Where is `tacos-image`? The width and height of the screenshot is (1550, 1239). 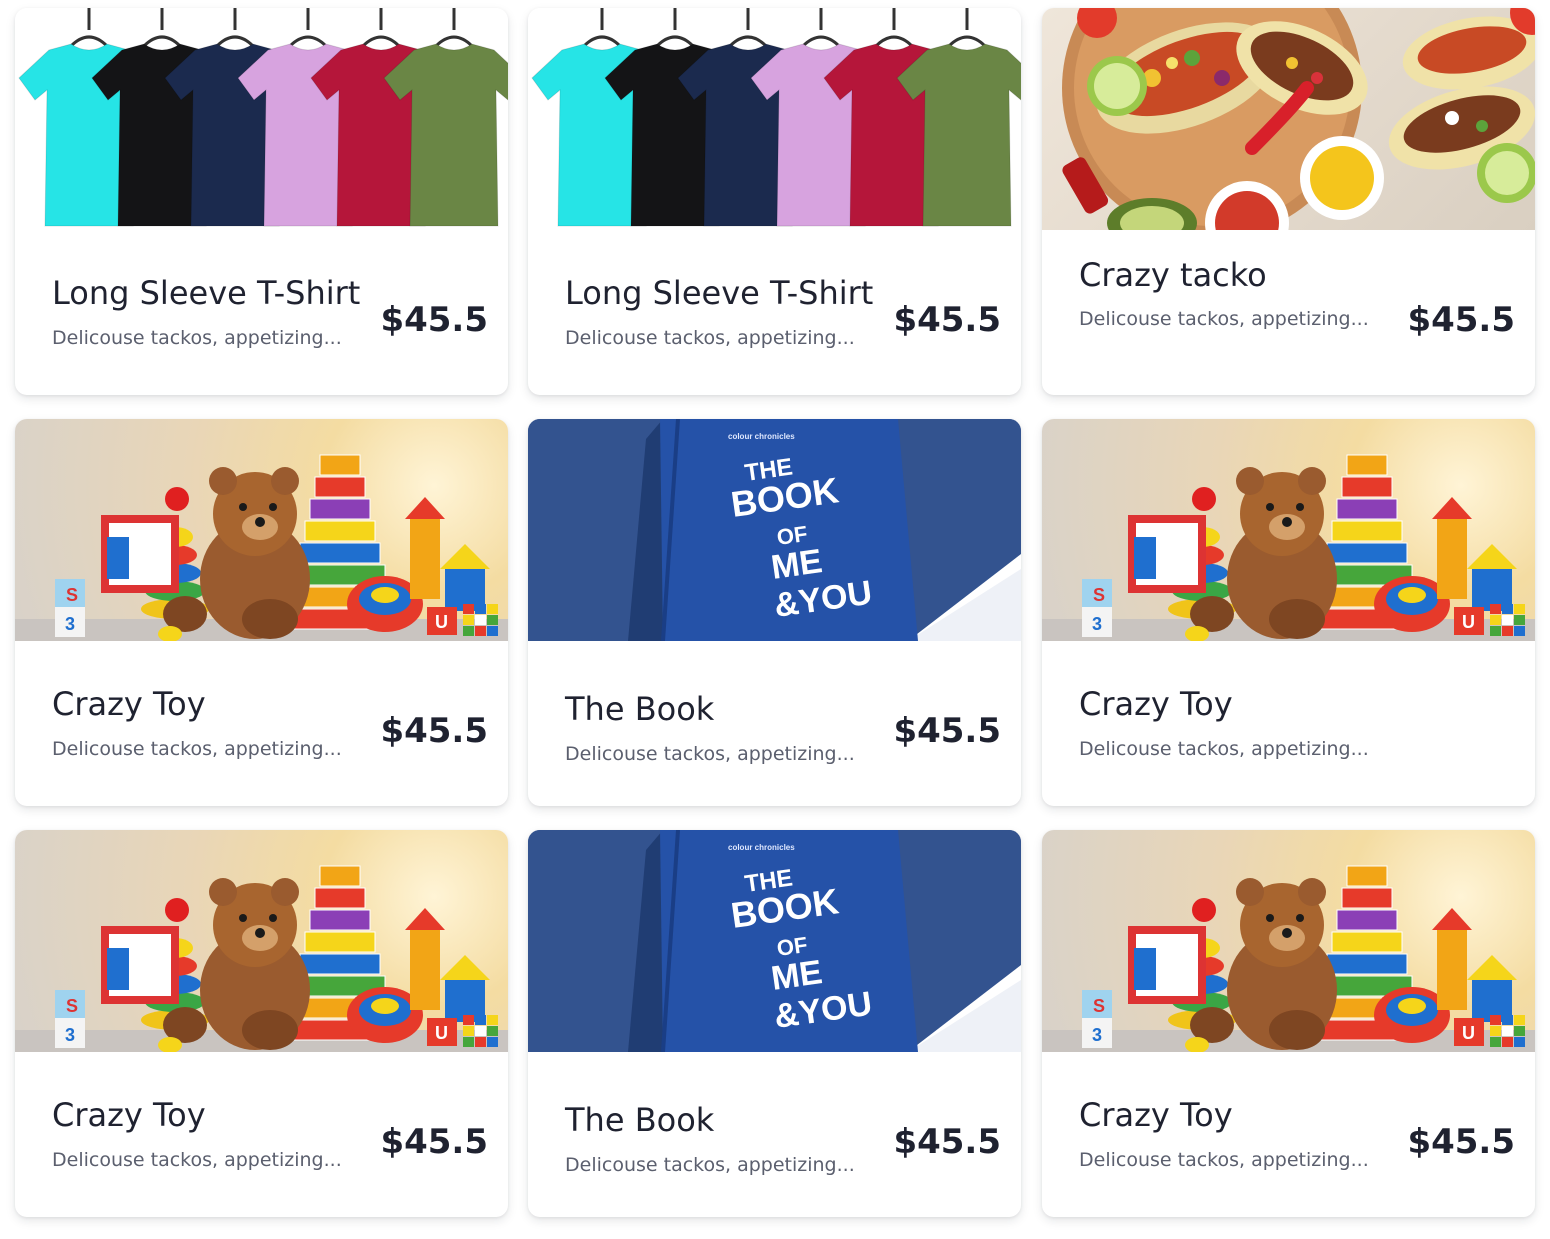 tacos-image is located at coordinates (1288, 119).